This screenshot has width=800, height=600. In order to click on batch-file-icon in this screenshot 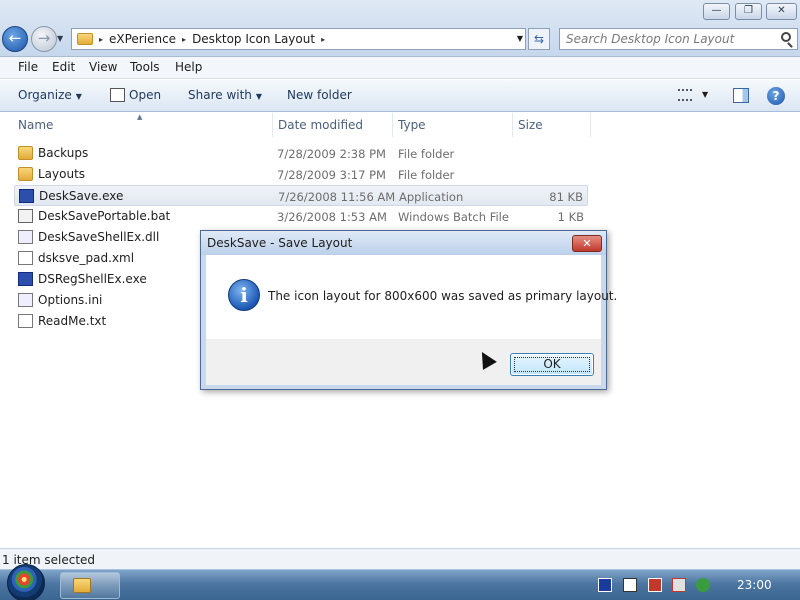, I will do `click(25, 216)`.